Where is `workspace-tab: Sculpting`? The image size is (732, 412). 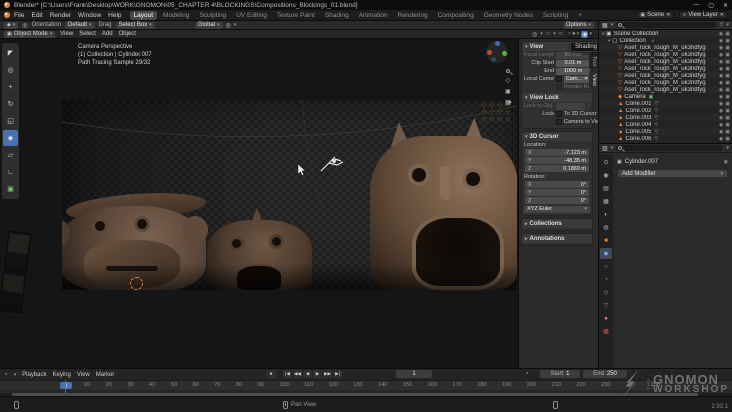 workspace-tab: Sculpting is located at coordinates (212, 15).